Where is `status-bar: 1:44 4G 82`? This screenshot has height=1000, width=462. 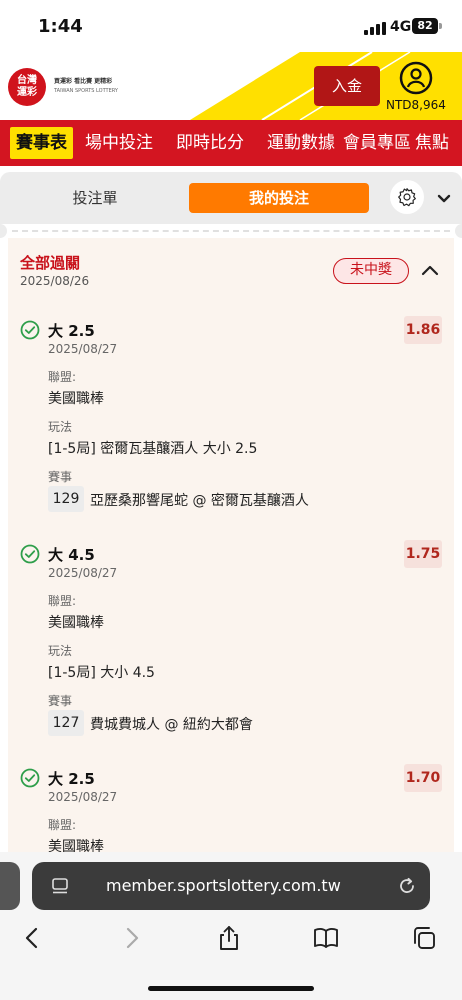 status-bar: 1:44 4G 82 is located at coordinates (231, 26).